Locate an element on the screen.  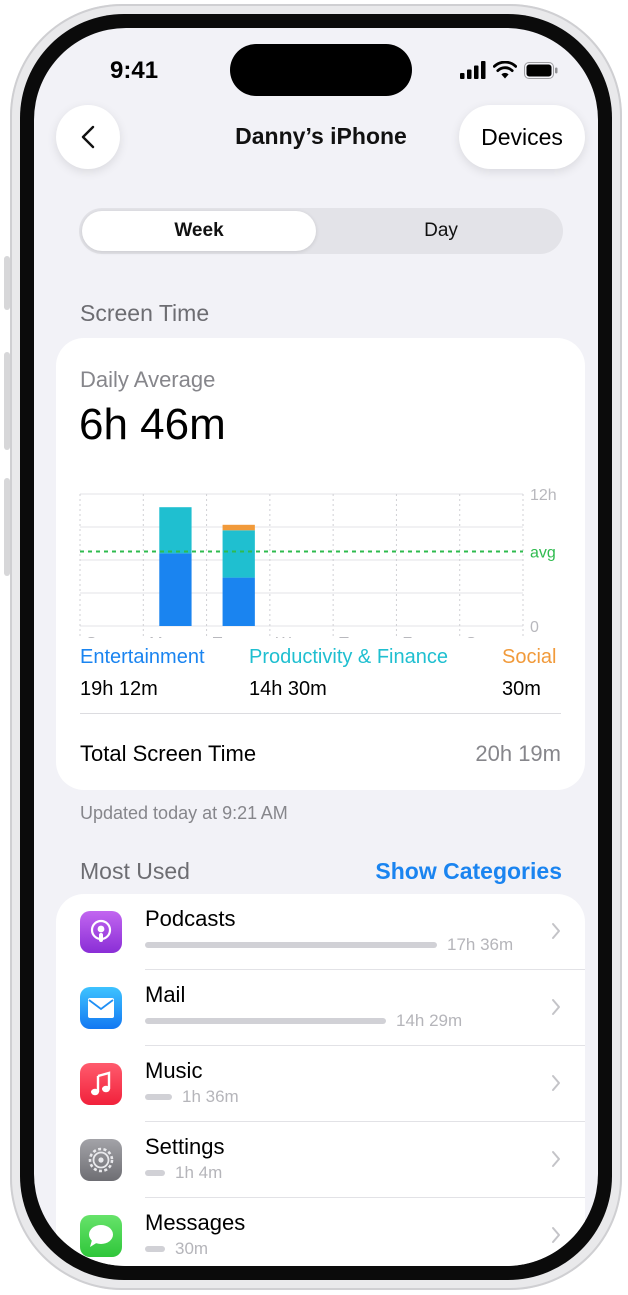
app-name: Podcasts is located at coordinates (190, 918).